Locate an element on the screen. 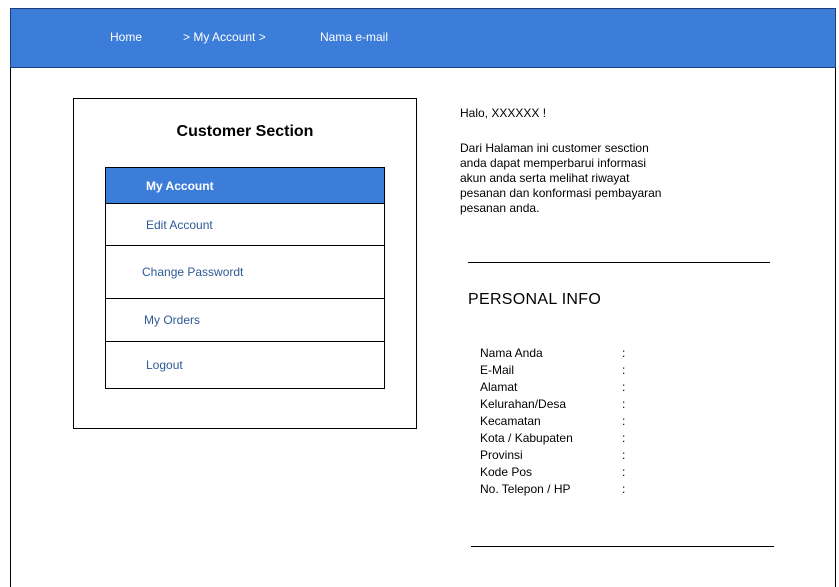 The image size is (839, 587). menu-item-label: Edit Account is located at coordinates (179, 224).